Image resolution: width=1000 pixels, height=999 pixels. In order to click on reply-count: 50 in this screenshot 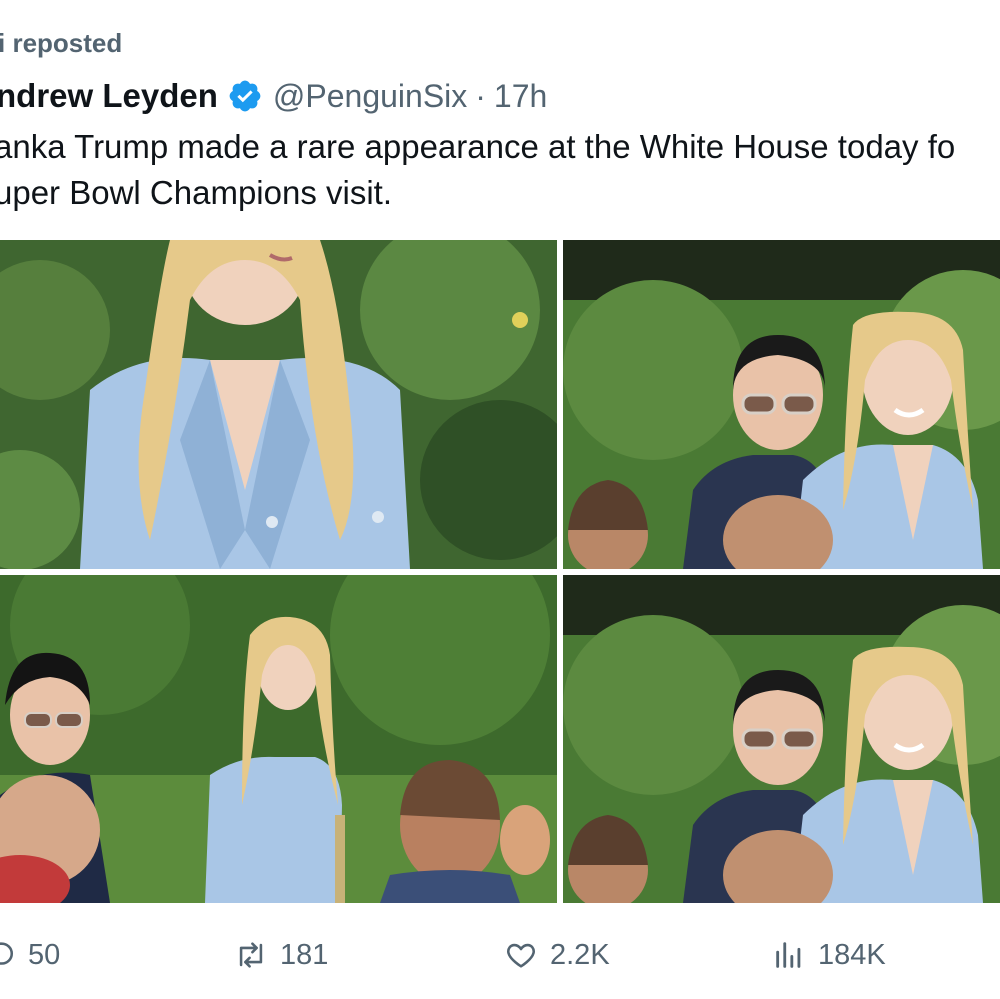, I will do `click(44, 954)`.